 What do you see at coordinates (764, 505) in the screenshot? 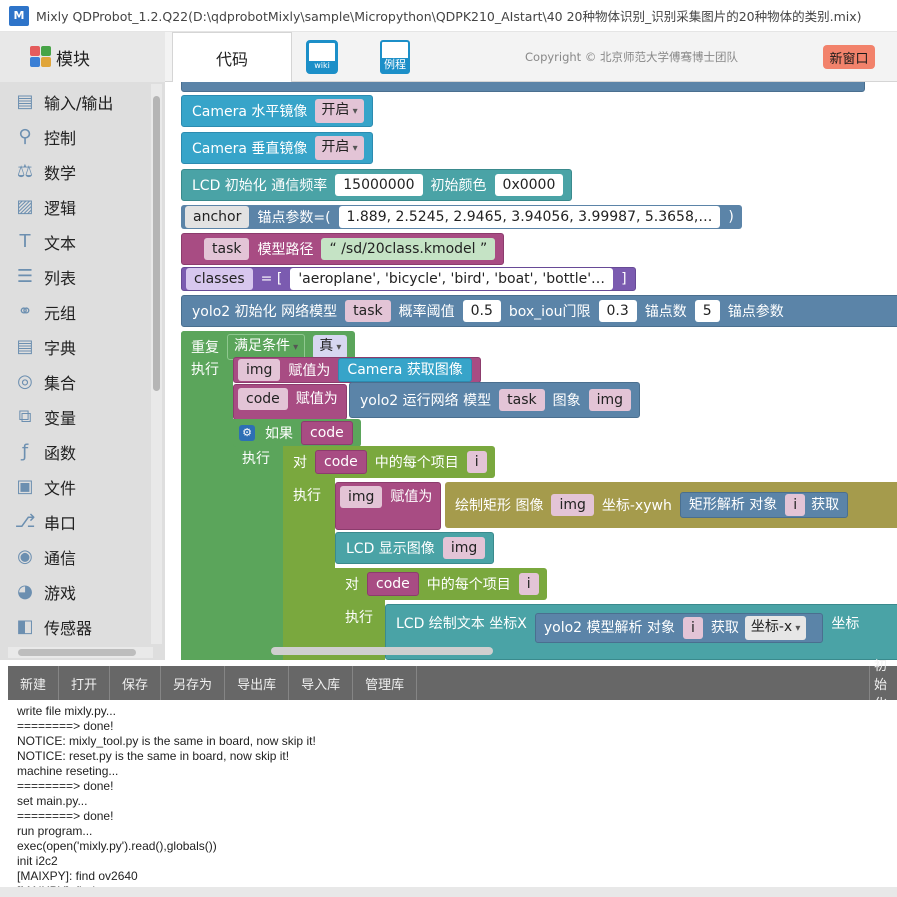
I see `rect-parse-block: 矩形解析 对象 i 获取` at bounding box center [764, 505].